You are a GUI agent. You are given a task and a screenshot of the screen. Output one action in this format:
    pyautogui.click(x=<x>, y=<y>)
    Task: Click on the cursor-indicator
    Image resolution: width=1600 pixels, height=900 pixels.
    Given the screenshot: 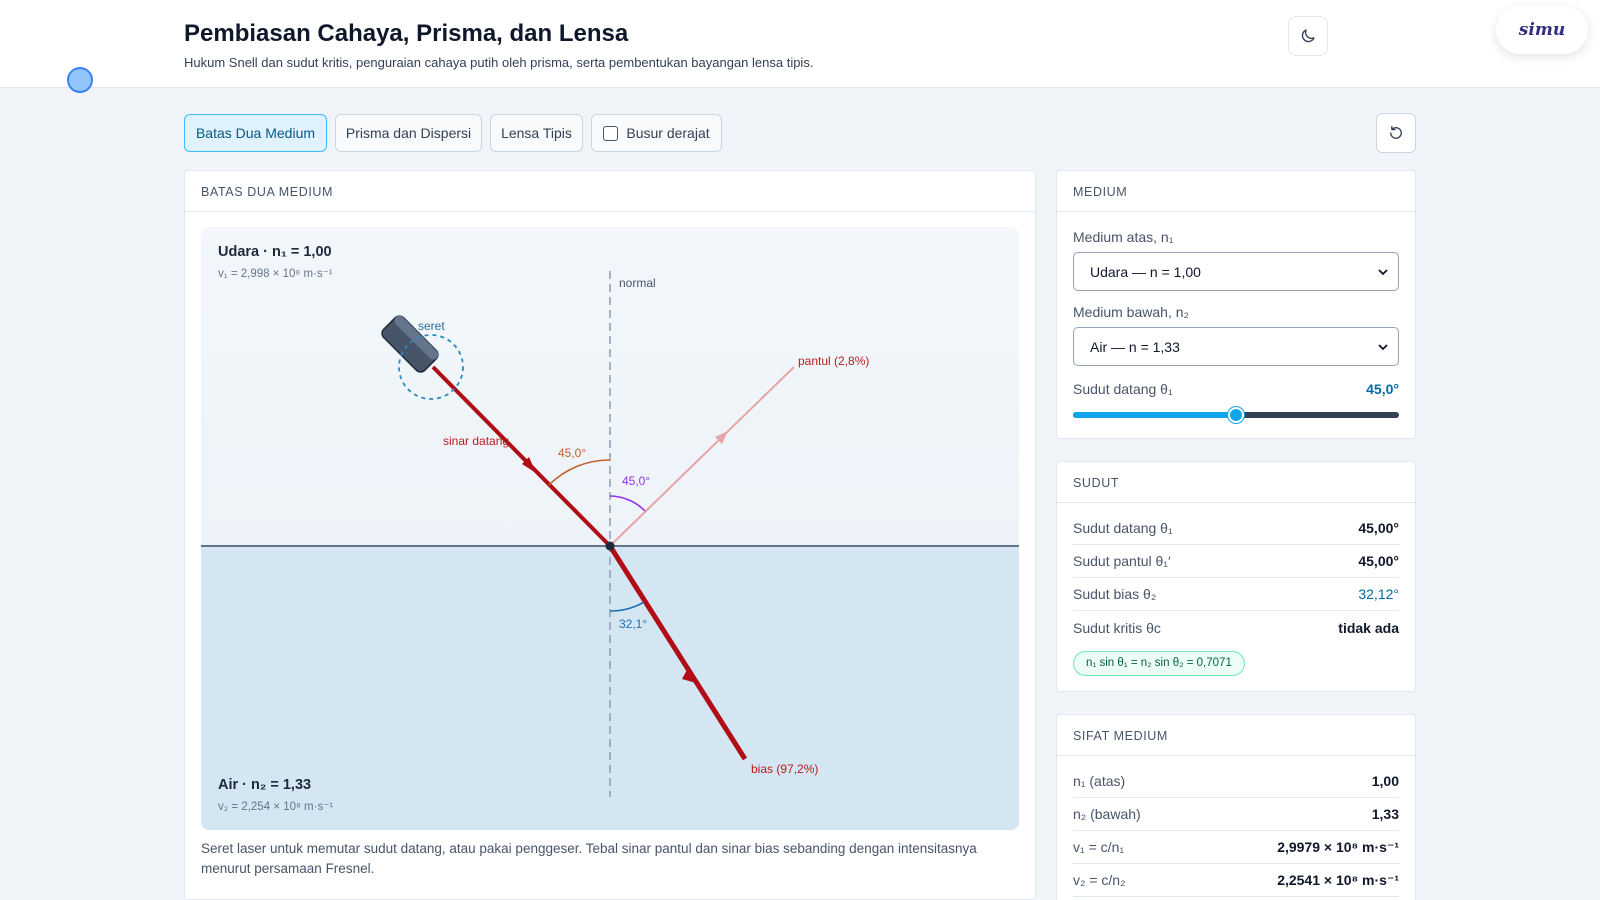 What is the action you would take?
    pyautogui.click(x=80, y=80)
    